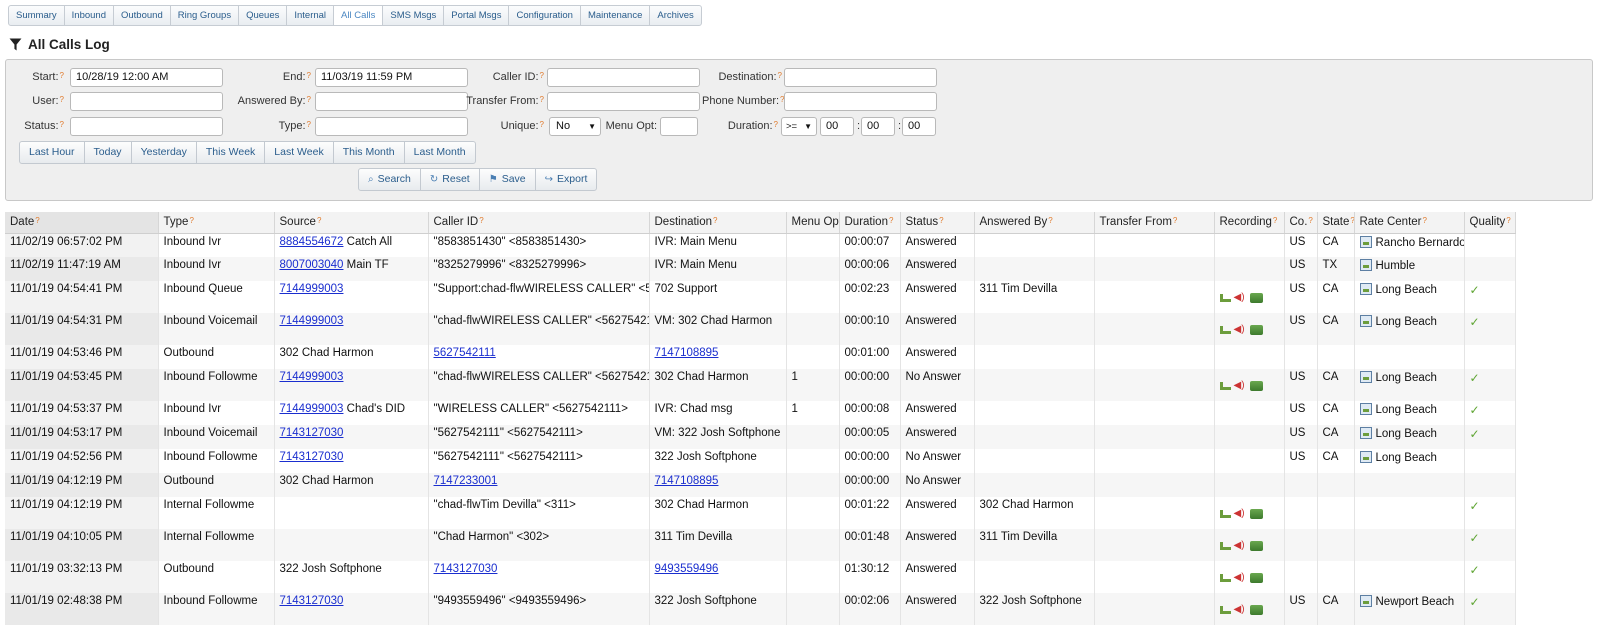 Image resolution: width=1600 pixels, height=629 pixels. What do you see at coordinates (679, 126) in the screenshot?
I see `menu-opt-input` at bounding box center [679, 126].